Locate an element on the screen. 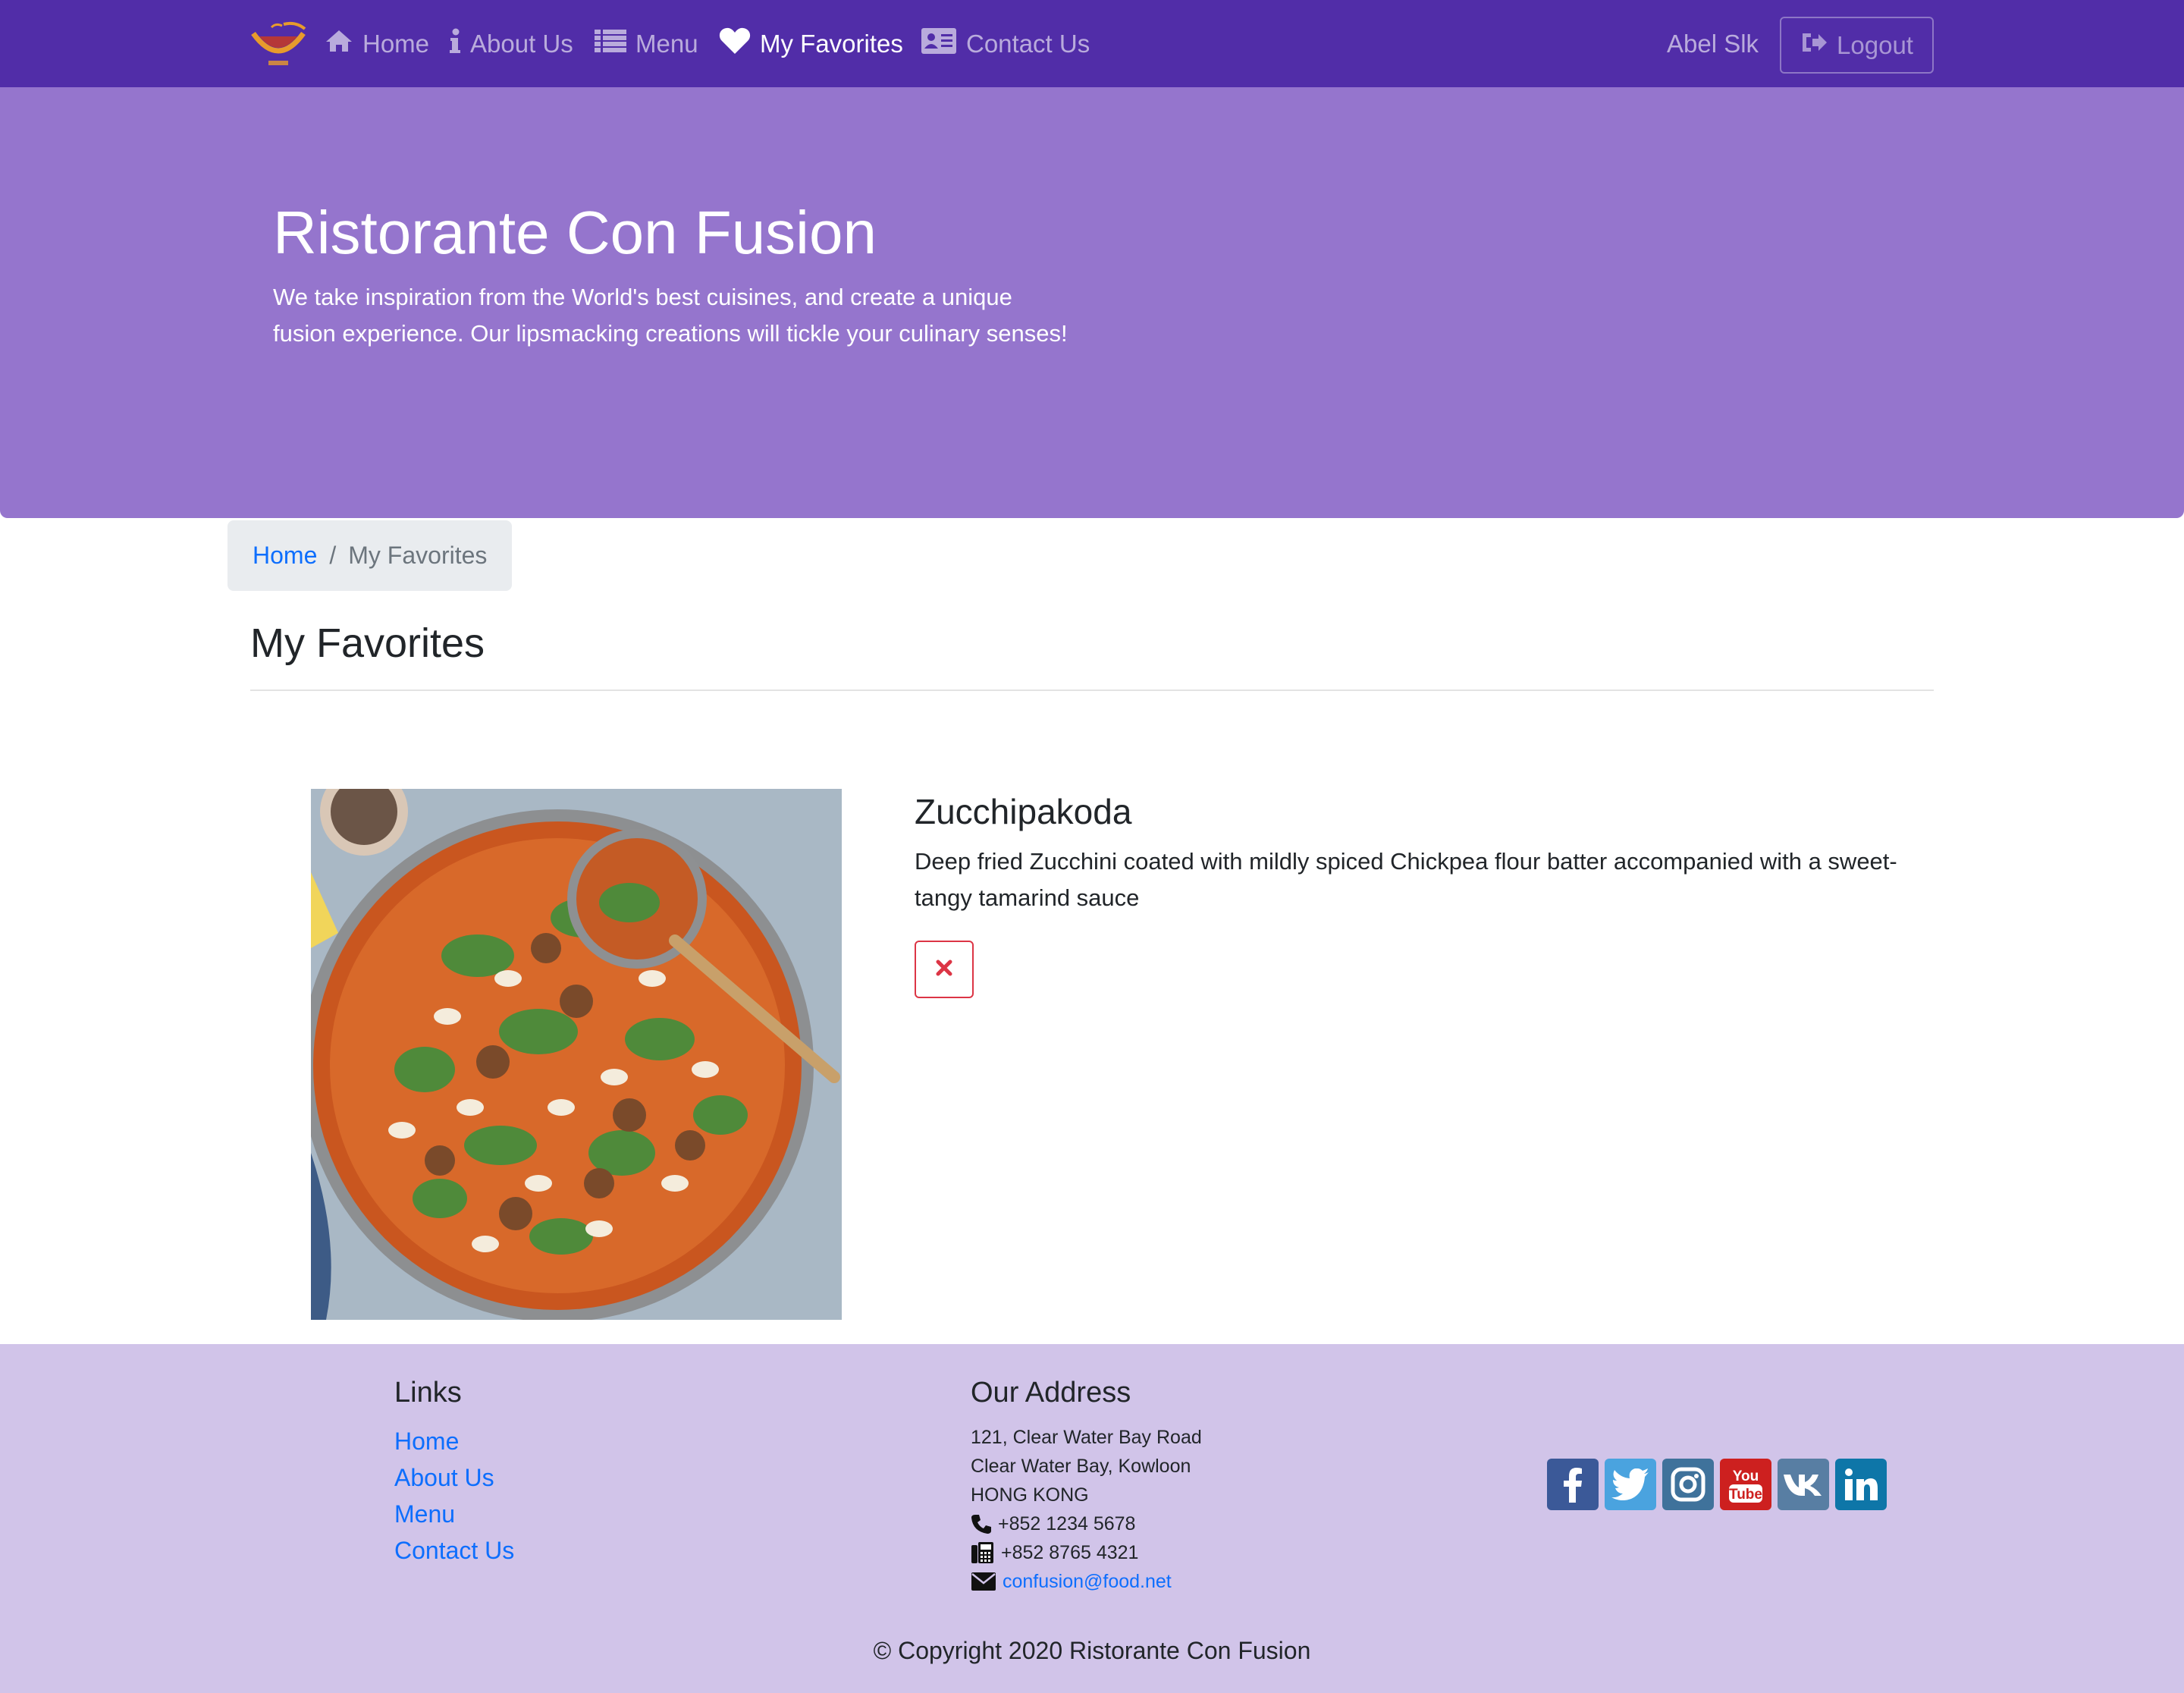 This screenshot has width=2184, height=1693. nav-contact-label: Contact Us is located at coordinates (1028, 43).